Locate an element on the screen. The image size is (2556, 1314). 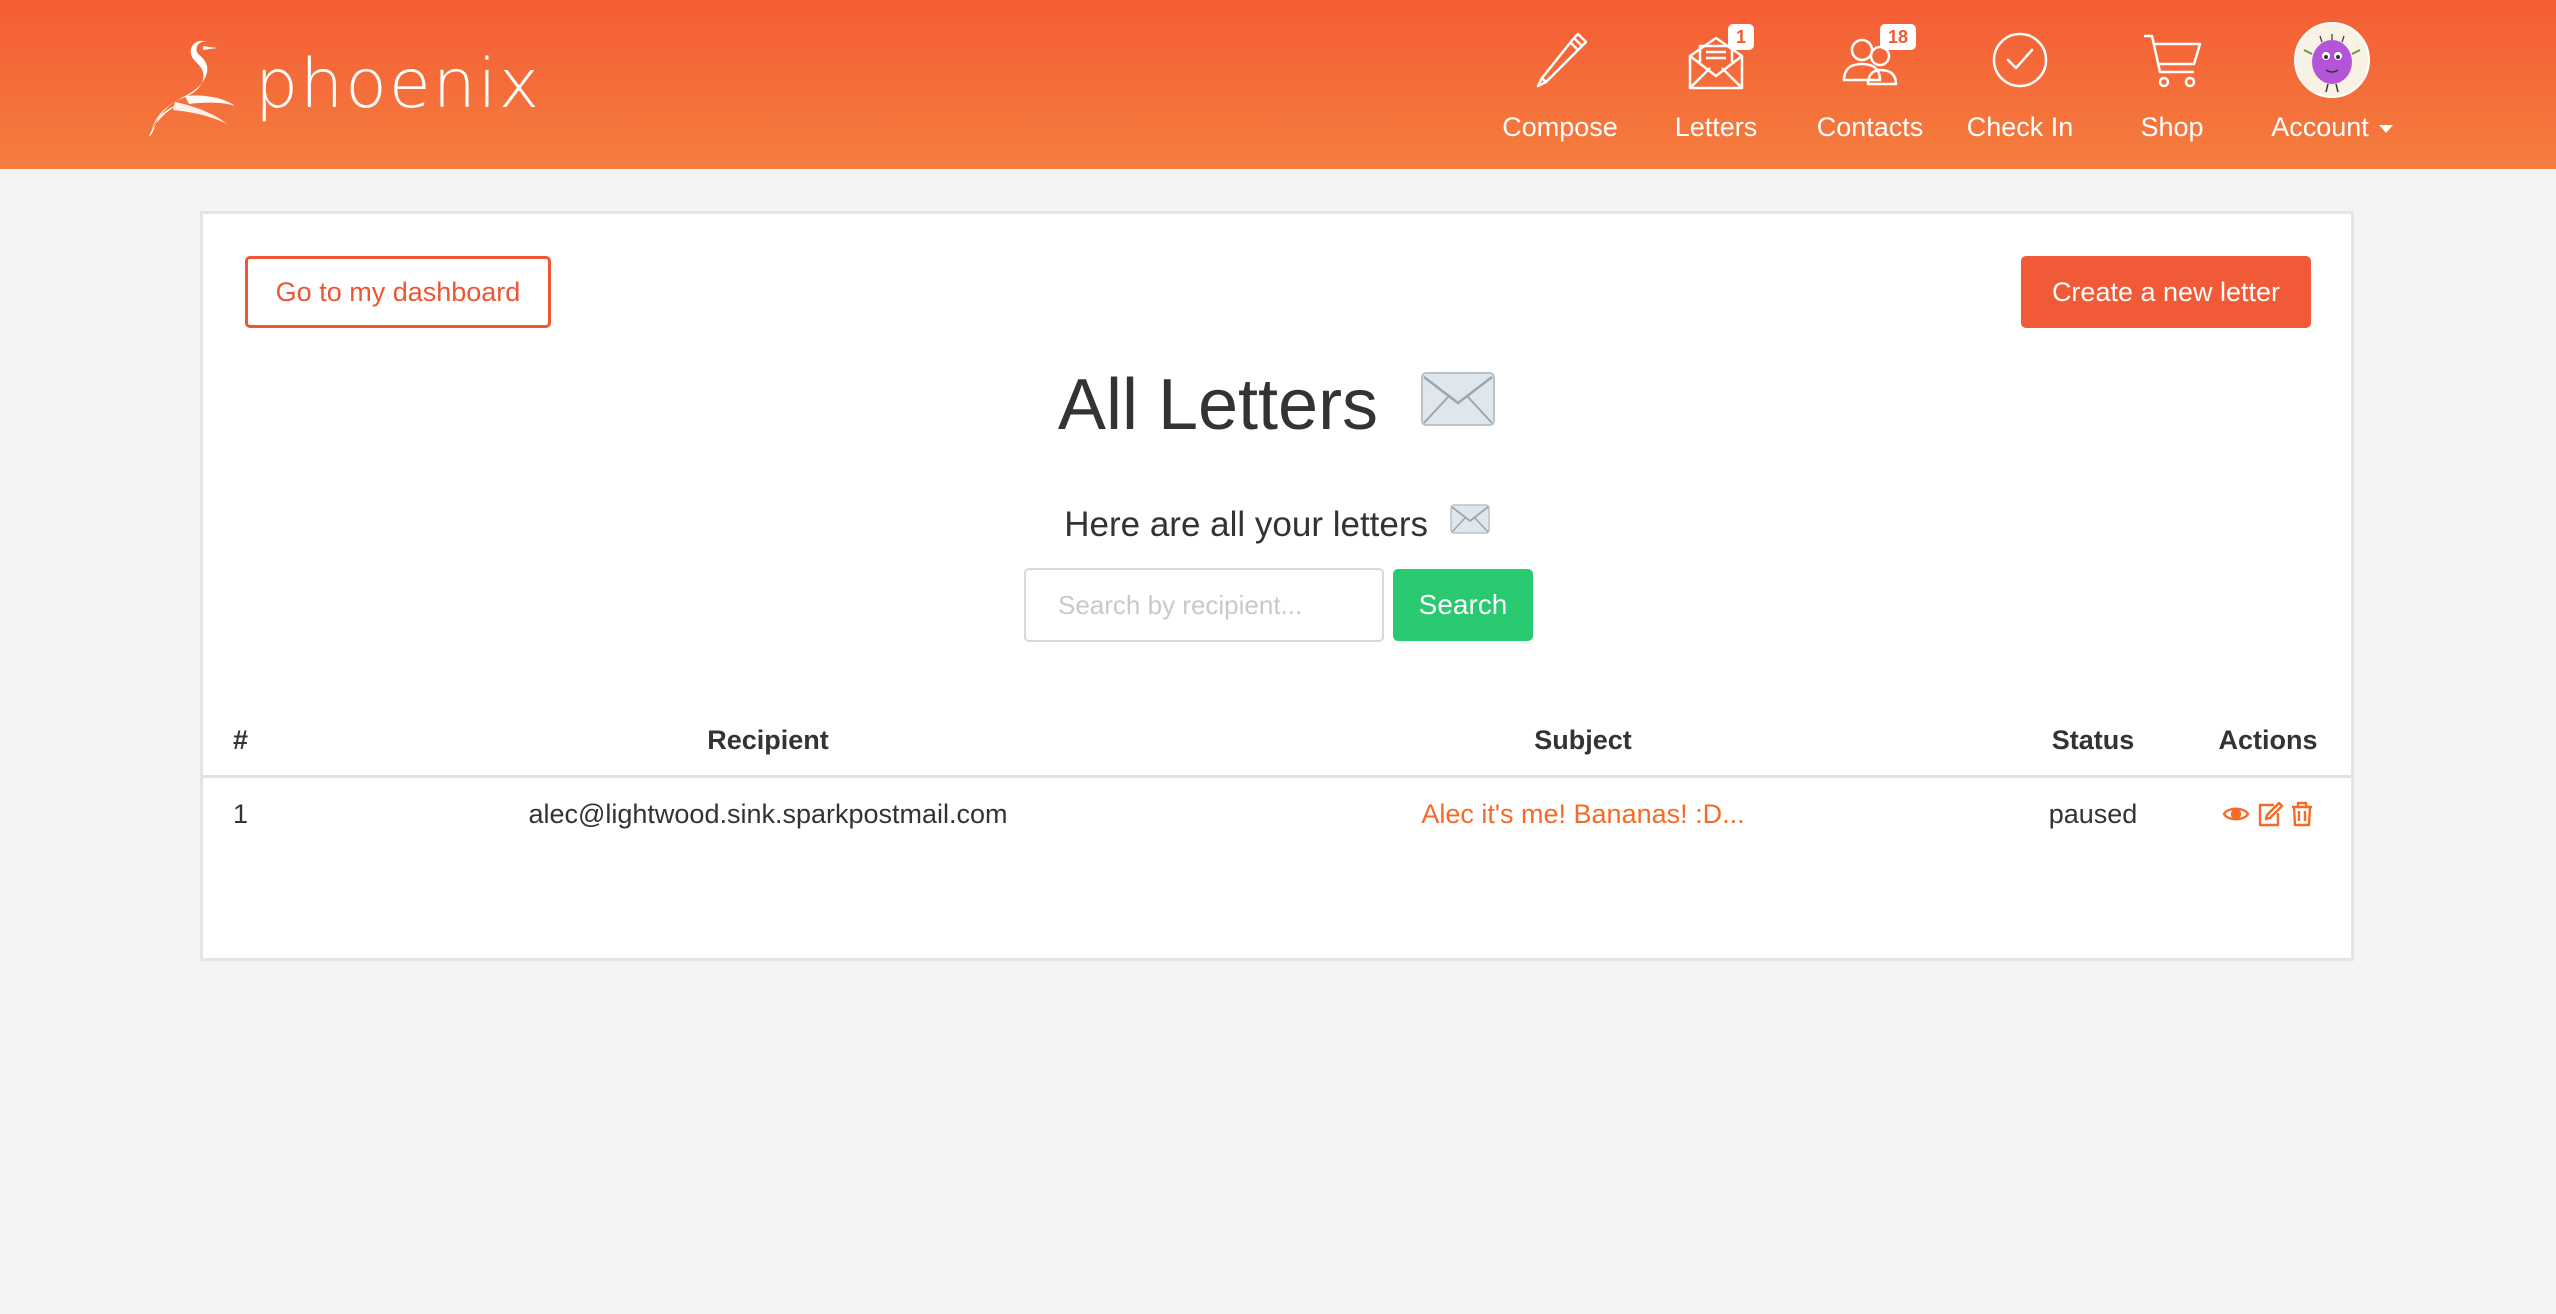
nav-compose-label: Compose is located at coordinates (1560, 127).